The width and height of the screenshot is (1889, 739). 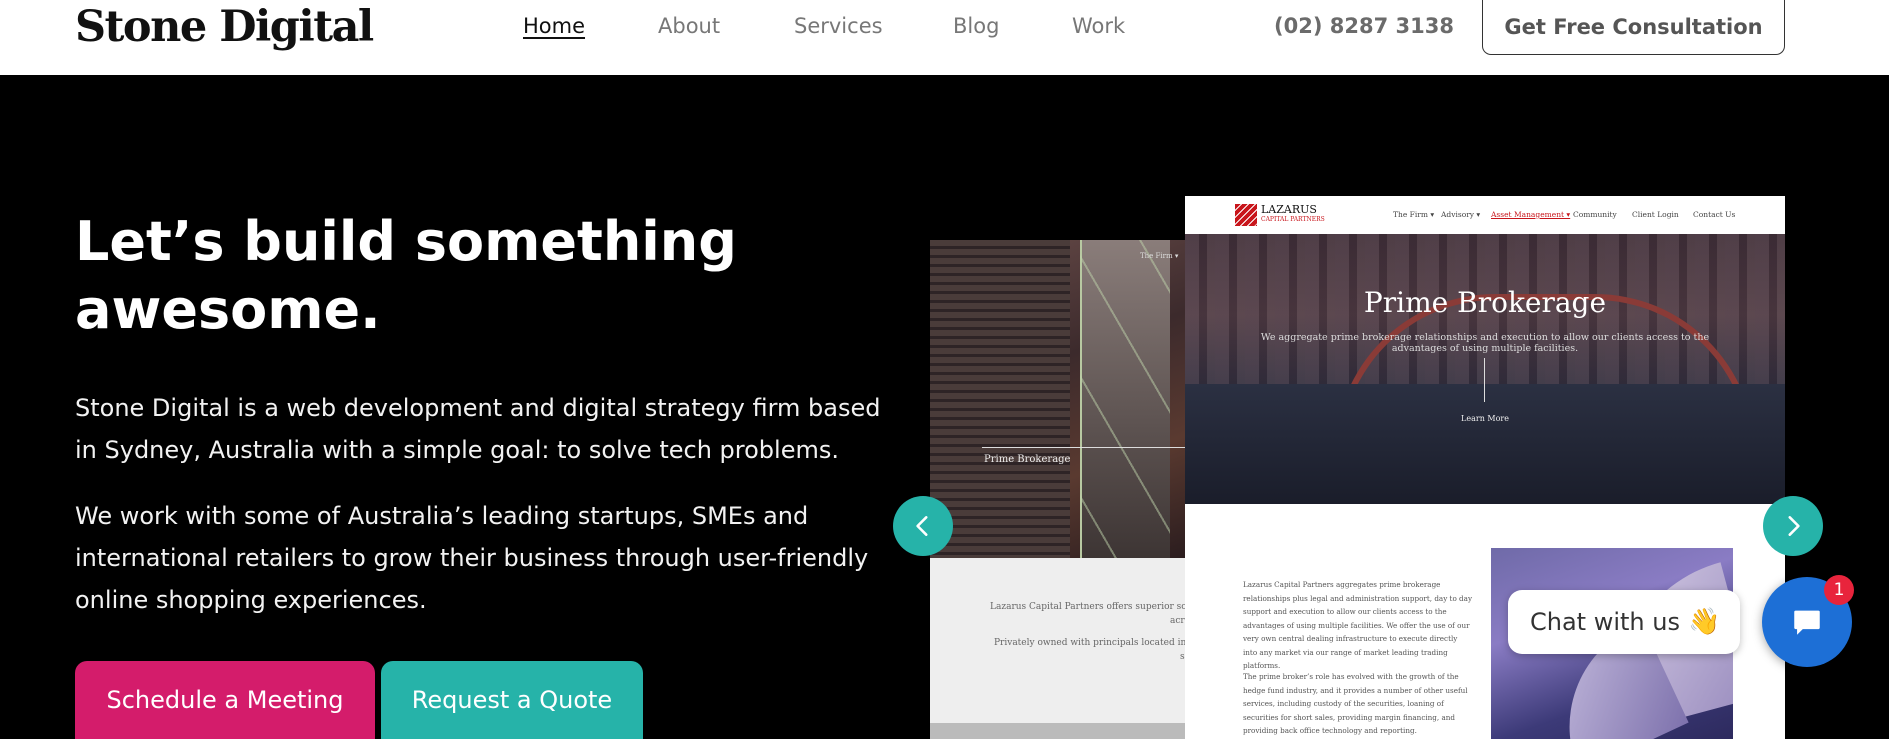 What do you see at coordinates (224, 27) in the screenshot?
I see `site-logo: Stone Digital` at bounding box center [224, 27].